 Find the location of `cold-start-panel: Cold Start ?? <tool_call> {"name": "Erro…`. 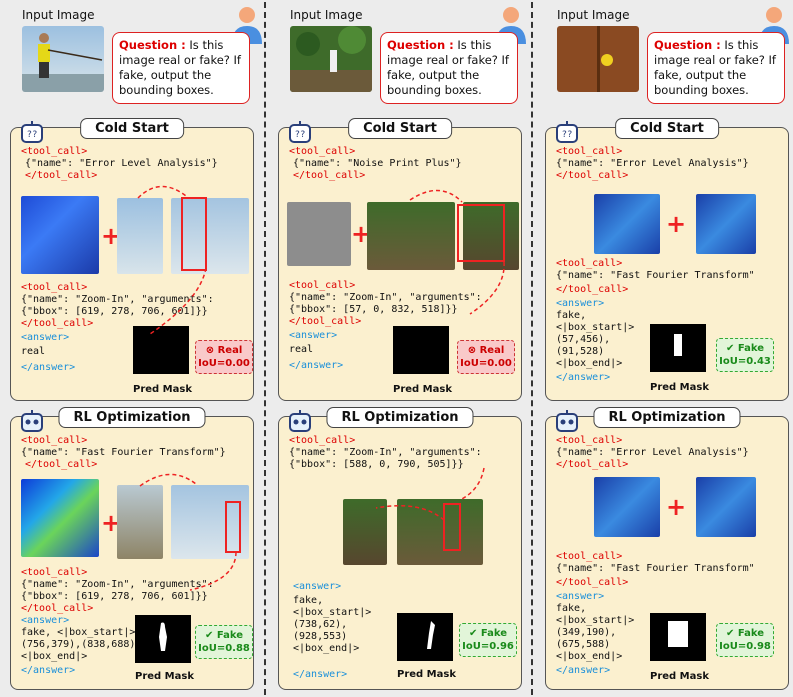

cold-start-panel: Cold Start ?? <tool_call> {"name": "Erro… is located at coordinates (132, 259).